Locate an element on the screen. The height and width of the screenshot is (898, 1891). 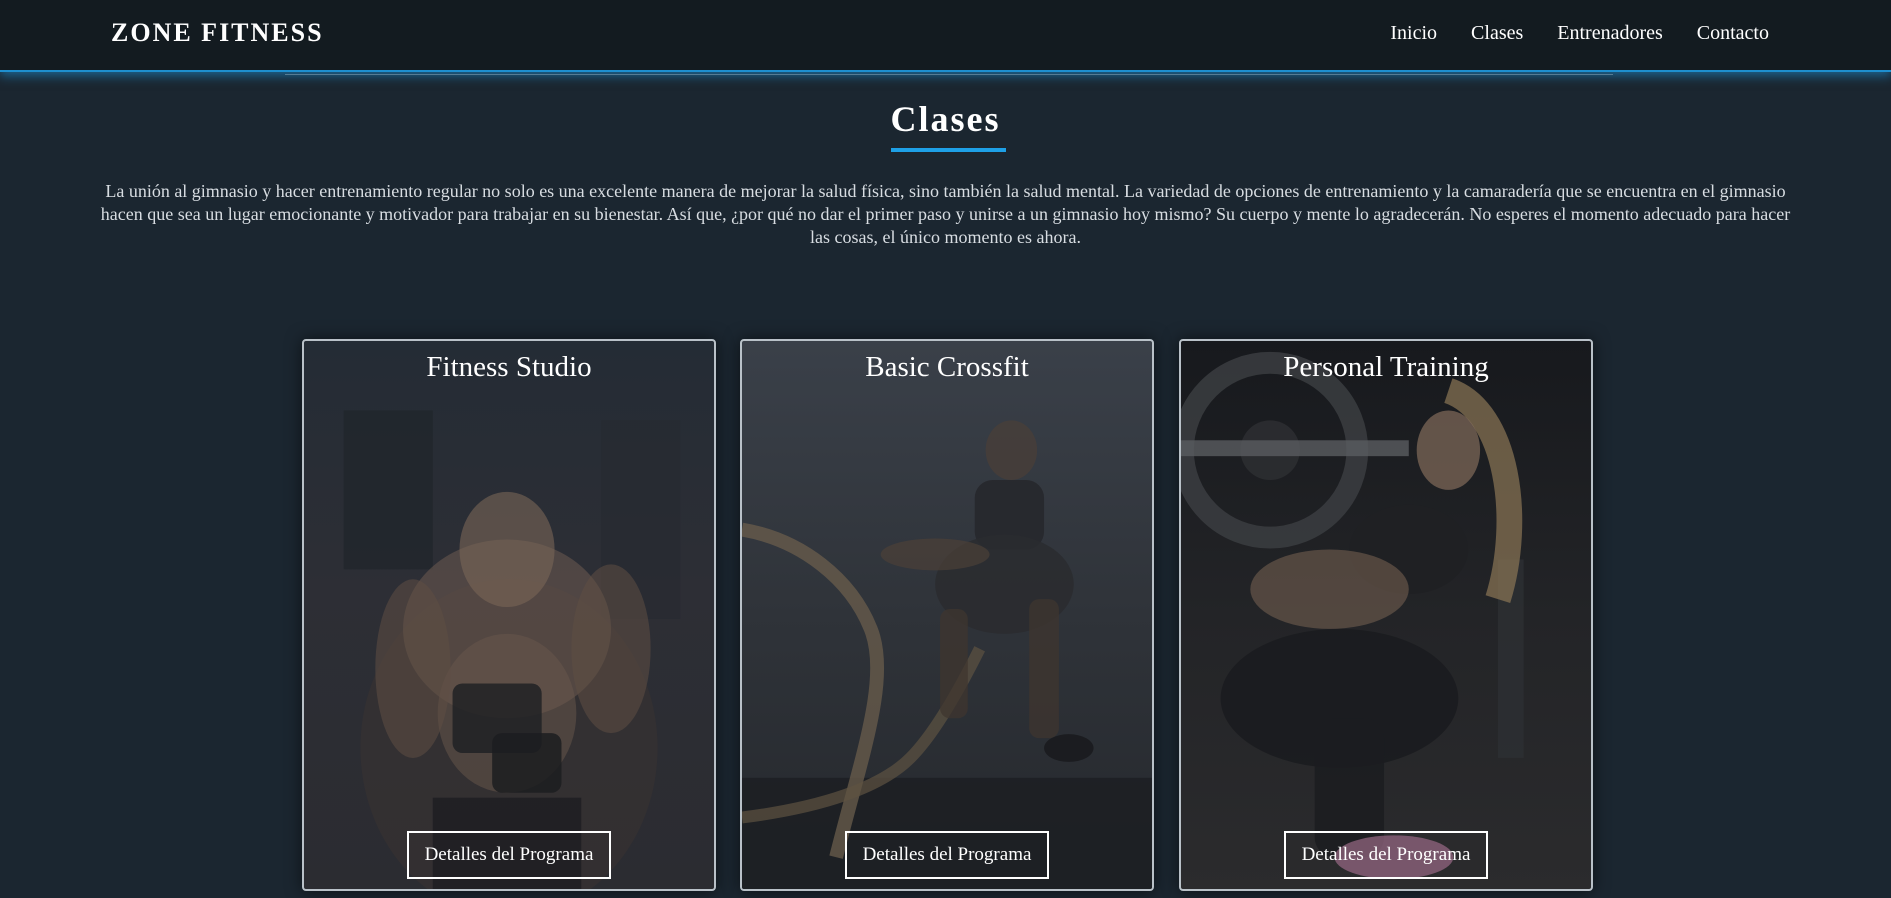
section-title: Clases is located at coordinates (945, 119).